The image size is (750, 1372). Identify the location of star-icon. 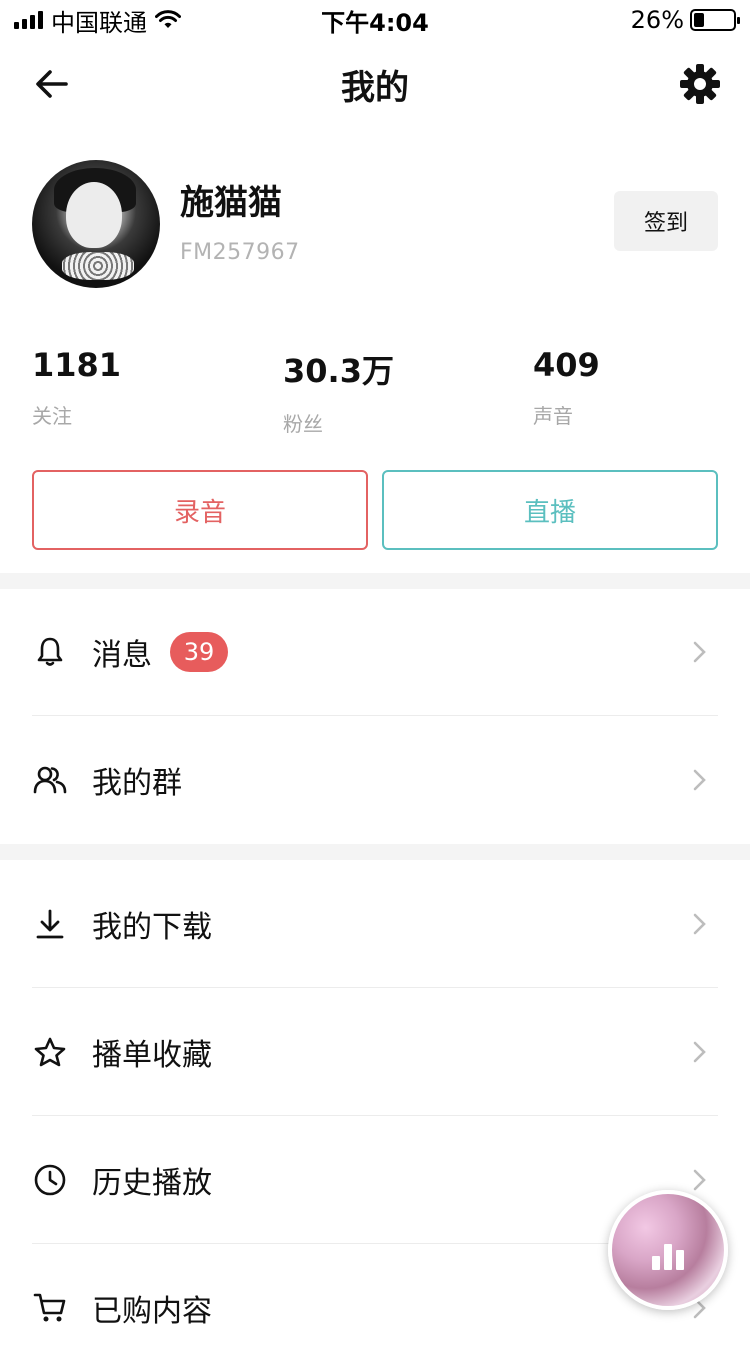
(50, 1052).